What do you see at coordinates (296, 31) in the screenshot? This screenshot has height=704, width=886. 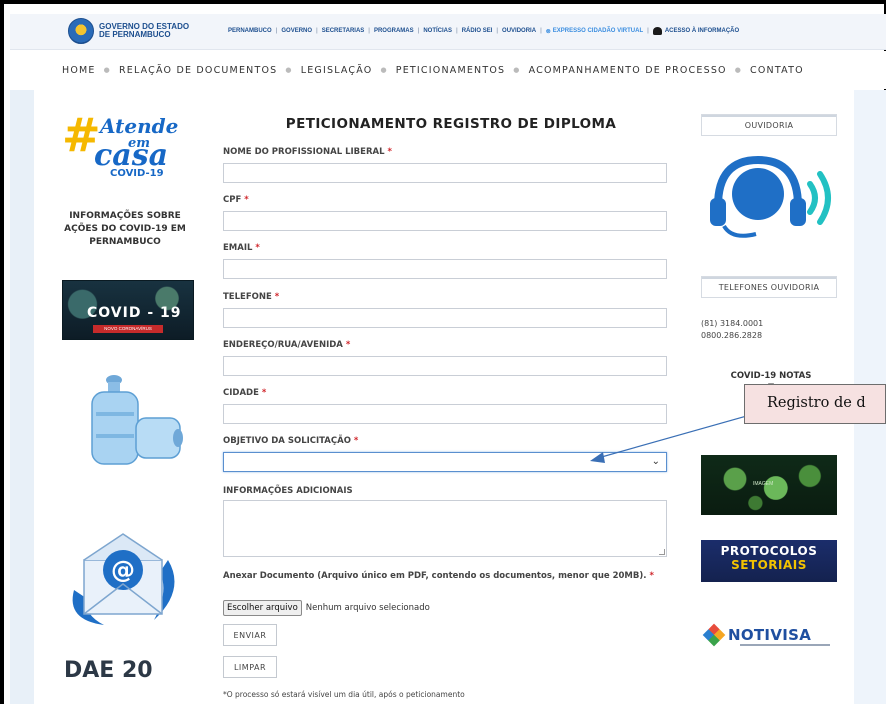 I see `top-link-governo: GOVERNO` at bounding box center [296, 31].